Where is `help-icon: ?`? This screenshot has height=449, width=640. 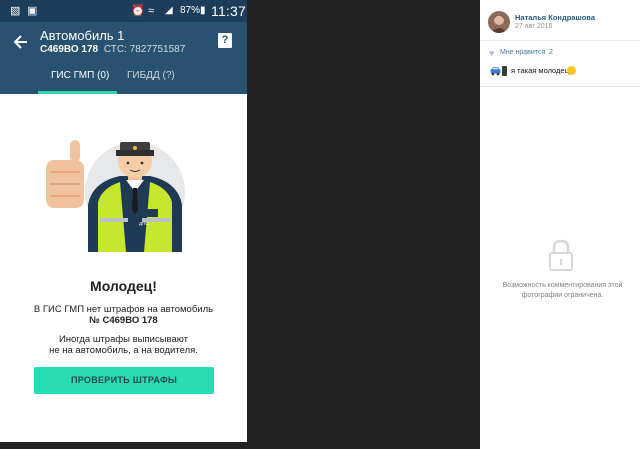 help-icon: ? is located at coordinates (225, 40).